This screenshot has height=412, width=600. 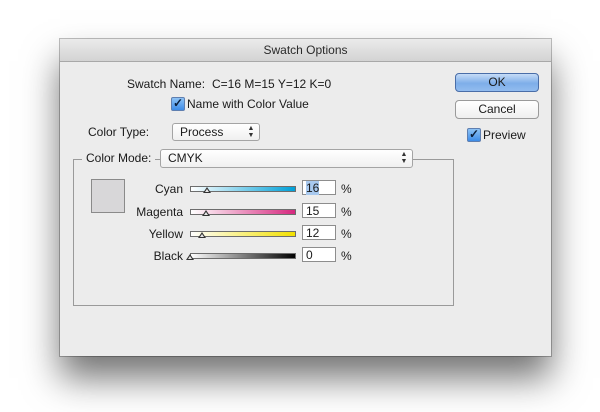 What do you see at coordinates (108, 196) in the screenshot?
I see `color-swatch-preview` at bounding box center [108, 196].